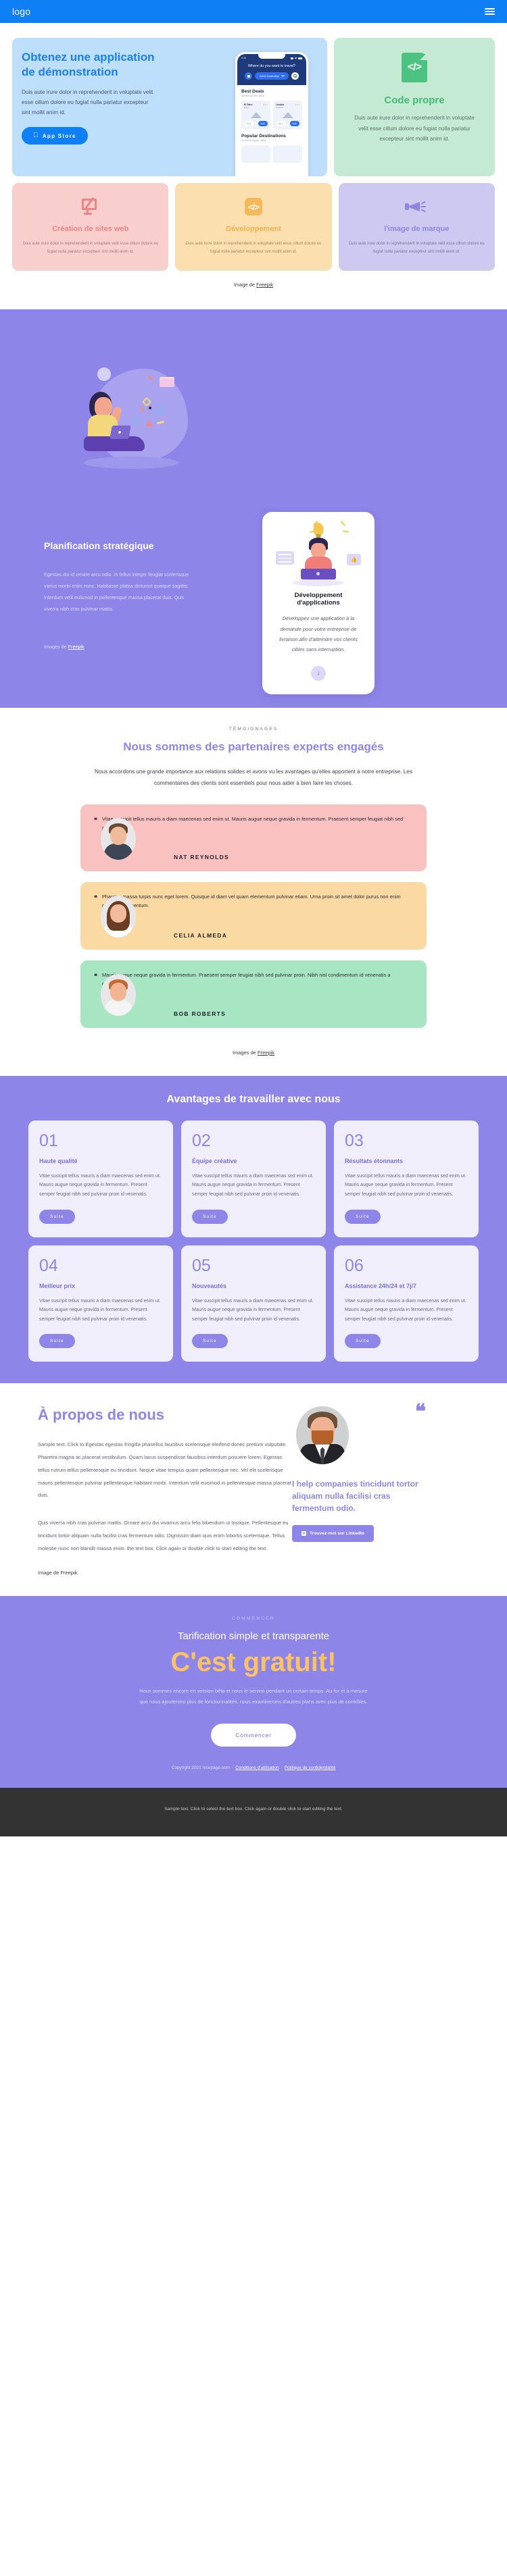 The height and width of the screenshot is (2576, 507). I want to click on linkedin-button: in Trouvez-moi sur LinkedIn, so click(333, 1534).